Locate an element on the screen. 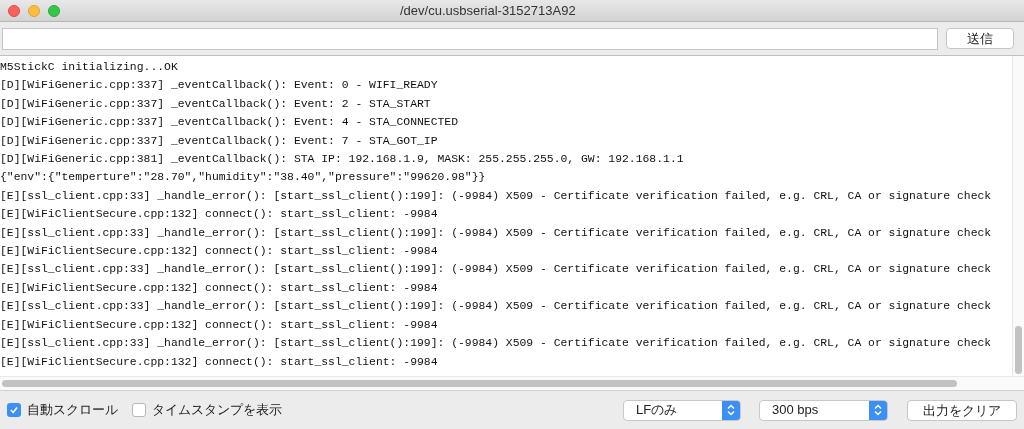 The image size is (1024, 429). horizontal-scrollbar is located at coordinates (512, 383).